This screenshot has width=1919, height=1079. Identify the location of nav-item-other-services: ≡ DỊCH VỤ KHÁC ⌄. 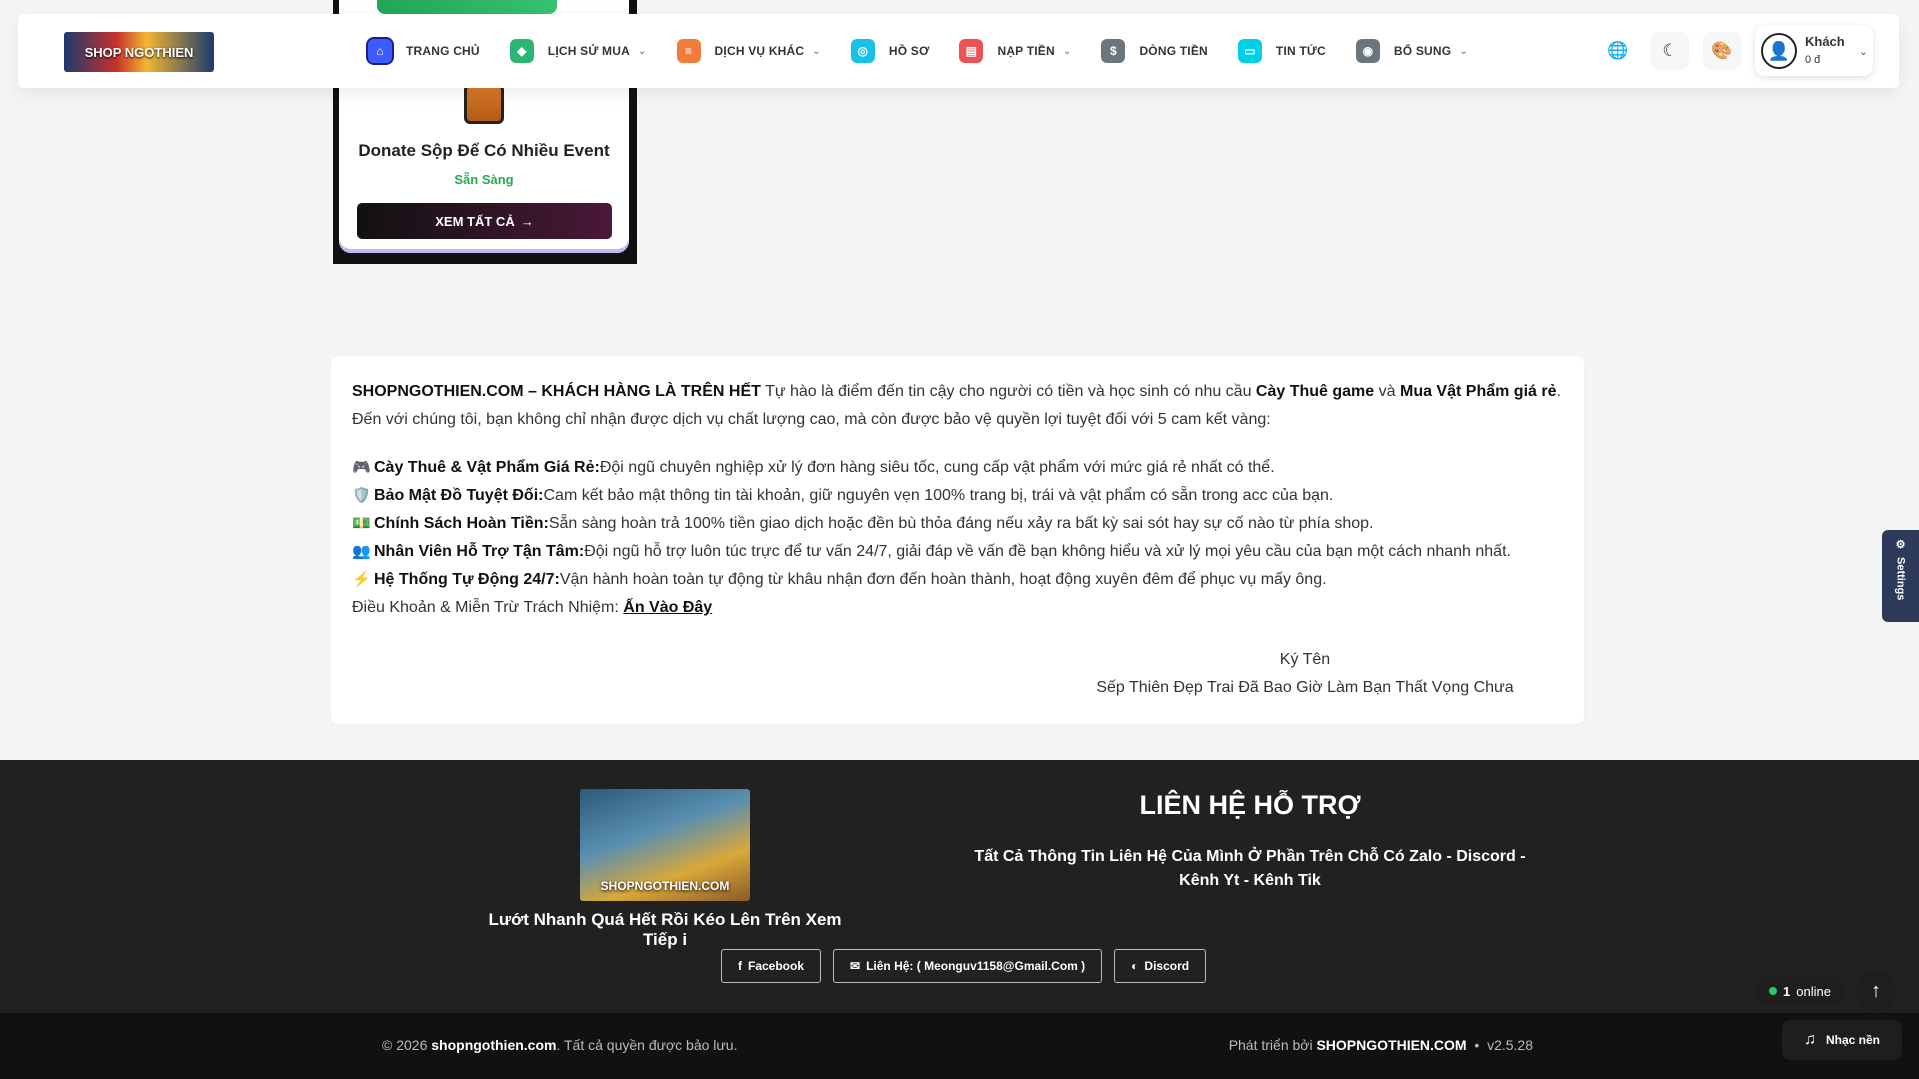
(748, 51).